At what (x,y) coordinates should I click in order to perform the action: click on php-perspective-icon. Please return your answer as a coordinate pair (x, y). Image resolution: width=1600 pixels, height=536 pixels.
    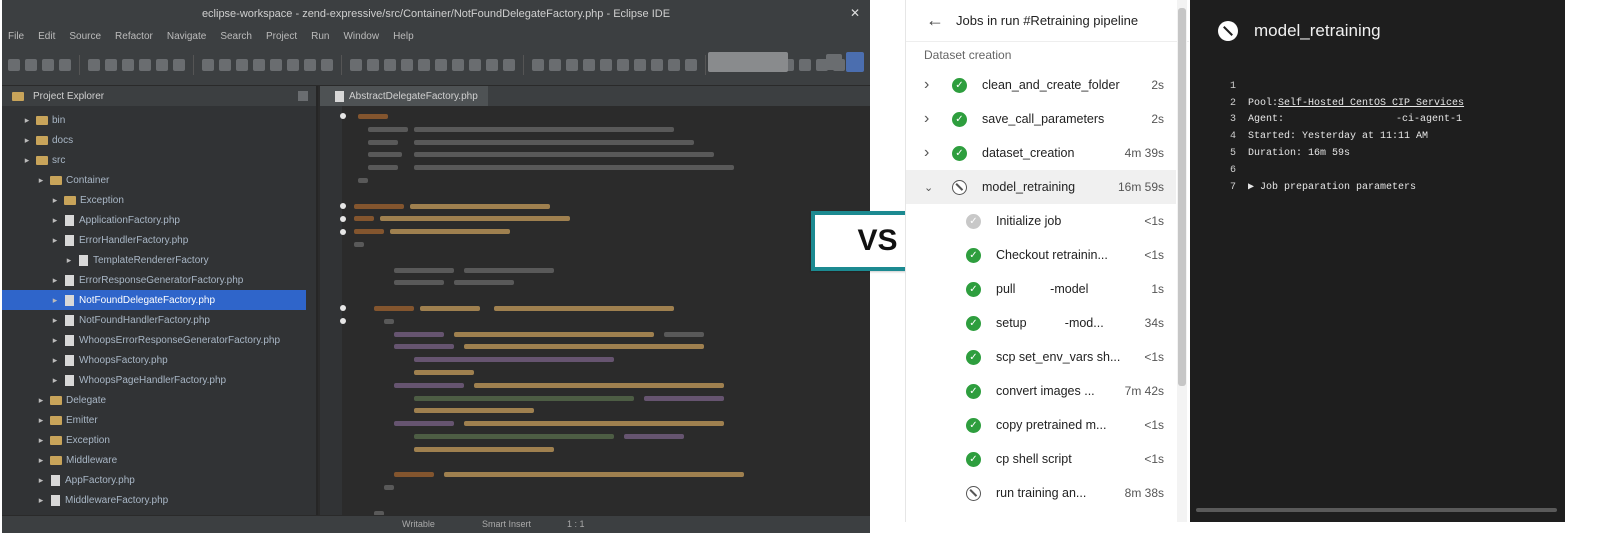
    Looking at the image, I should click on (855, 62).